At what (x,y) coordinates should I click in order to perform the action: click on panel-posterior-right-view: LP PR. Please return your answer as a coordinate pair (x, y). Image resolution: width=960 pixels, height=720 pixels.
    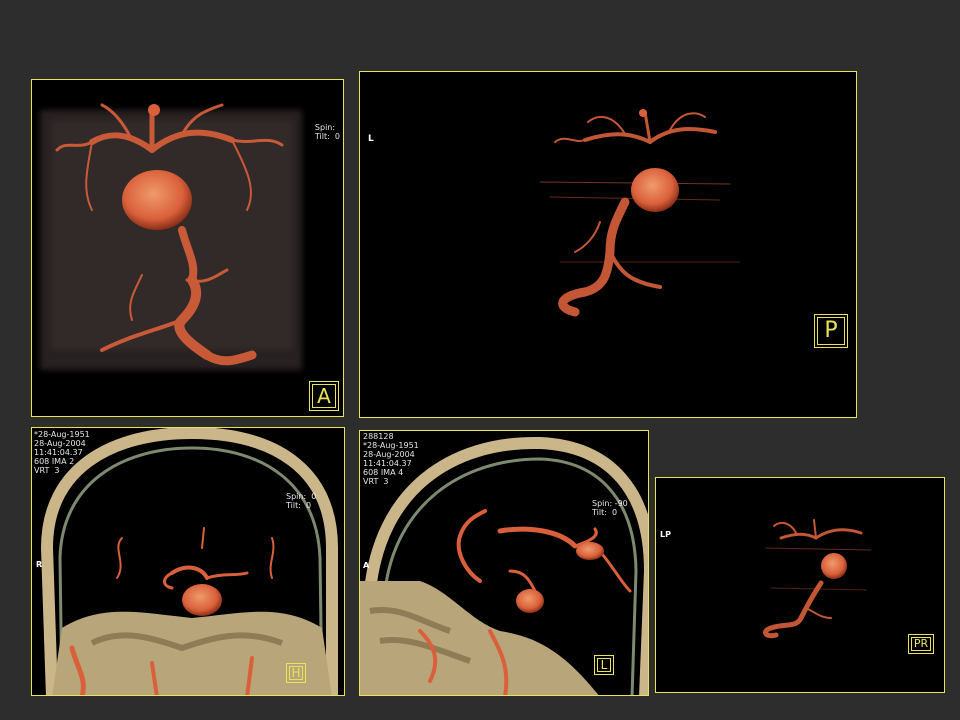
    Looking at the image, I should click on (800, 585).